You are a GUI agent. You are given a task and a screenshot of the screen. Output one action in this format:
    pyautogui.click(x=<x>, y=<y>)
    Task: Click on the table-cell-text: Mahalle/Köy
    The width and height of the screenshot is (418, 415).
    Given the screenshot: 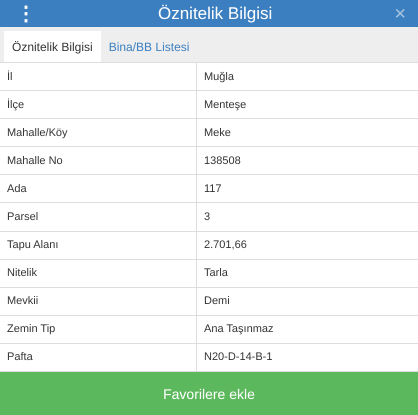 What is the action you would take?
    pyautogui.click(x=37, y=133)
    